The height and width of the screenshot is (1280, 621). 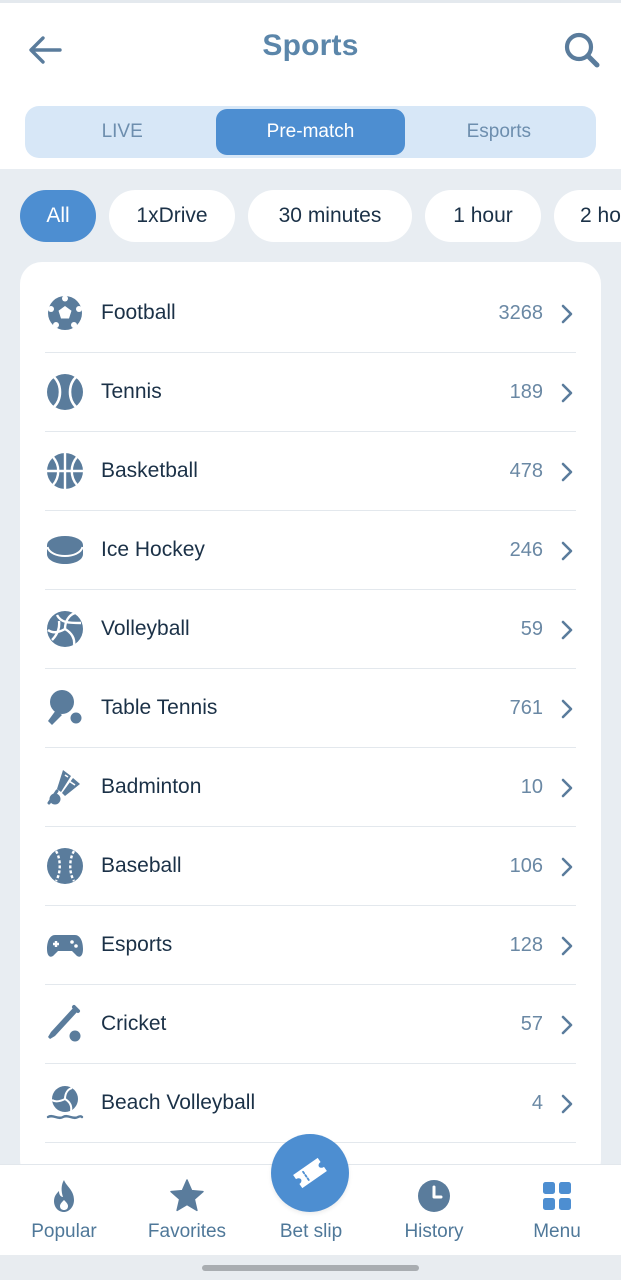 What do you see at coordinates (531, 787) in the screenshot?
I see `sport-count: 10` at bounding box center [531, 787].